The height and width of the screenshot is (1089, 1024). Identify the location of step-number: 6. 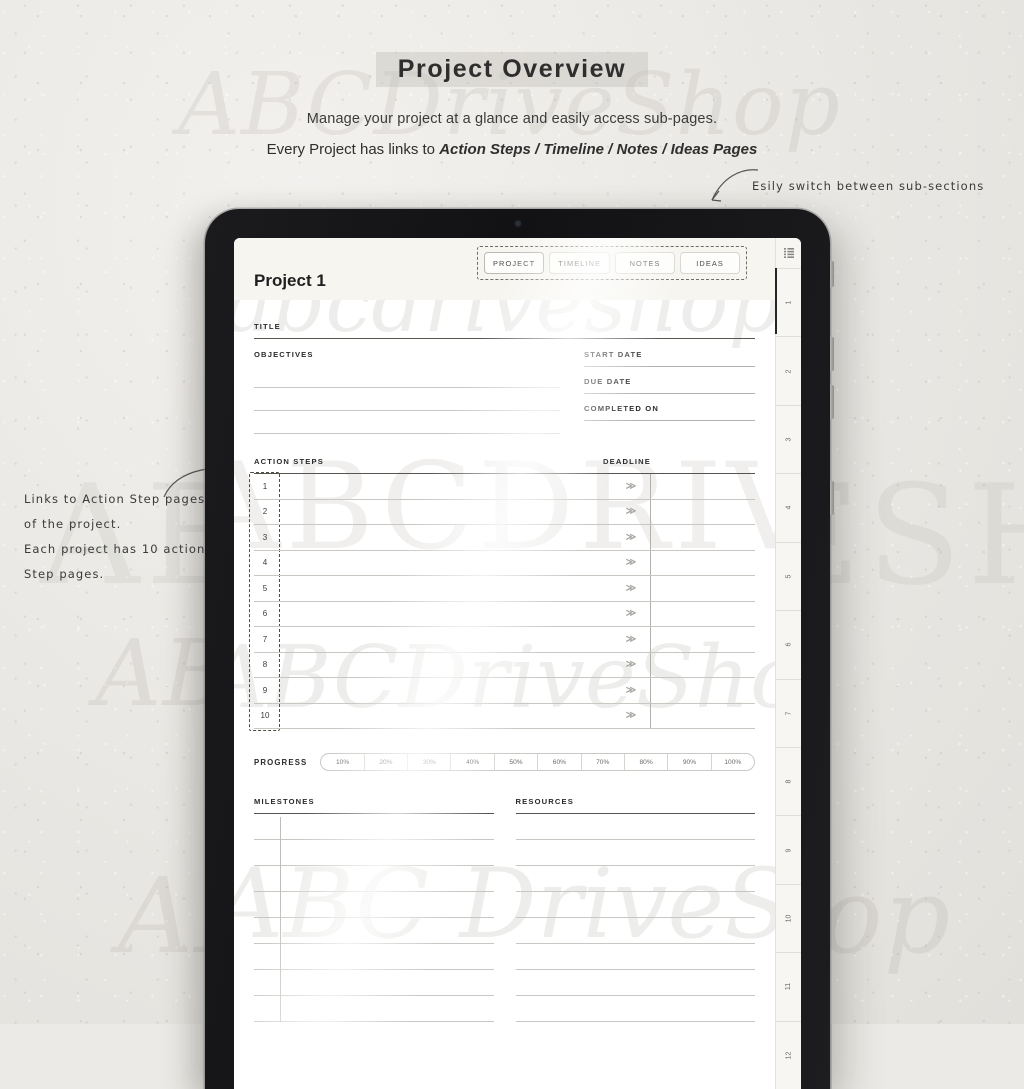
(265, 613).